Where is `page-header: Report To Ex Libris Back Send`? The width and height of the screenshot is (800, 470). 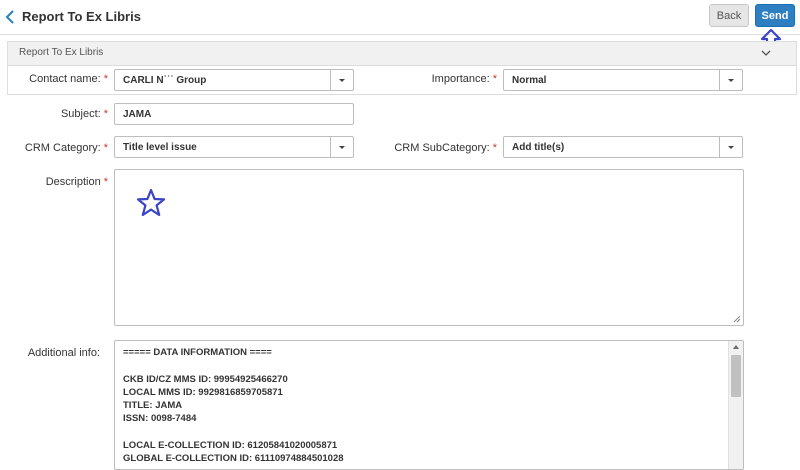 page-header: Report To Ex Libris Back Send is located at coordinates (400, 17).